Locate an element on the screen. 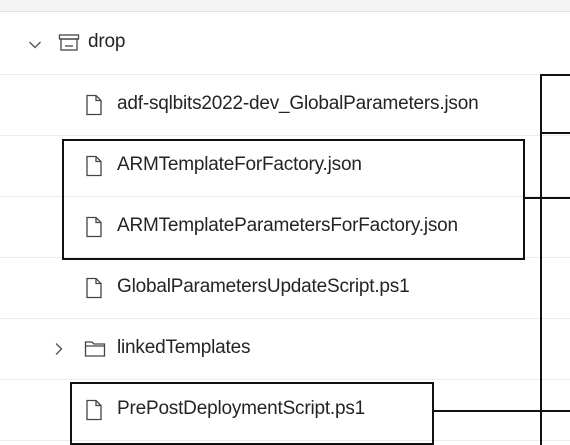 The height and width of the screenshot is (445, 570). tree-item-file: ARMTemplateForFactory.json is located at coordinates (285, 166).